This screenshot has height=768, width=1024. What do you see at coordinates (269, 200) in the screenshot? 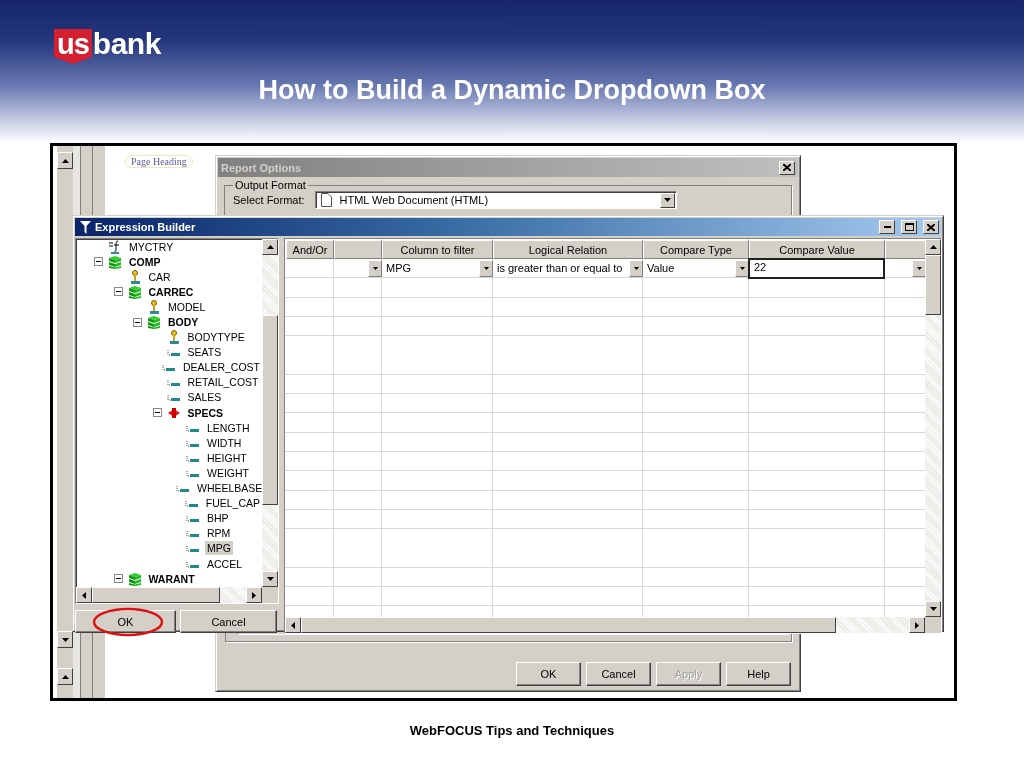
I see `field-label: Select Format:` at bounding box center [269, 200].